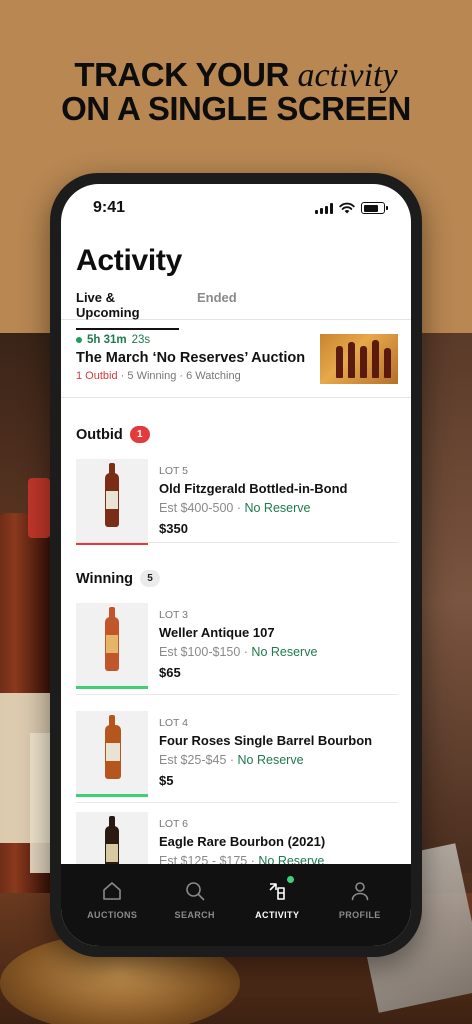 This screenshot has height=1024, width=472. I want to click on auction-title: The March ‘No Reserves’ Auction, so click(191, 358).